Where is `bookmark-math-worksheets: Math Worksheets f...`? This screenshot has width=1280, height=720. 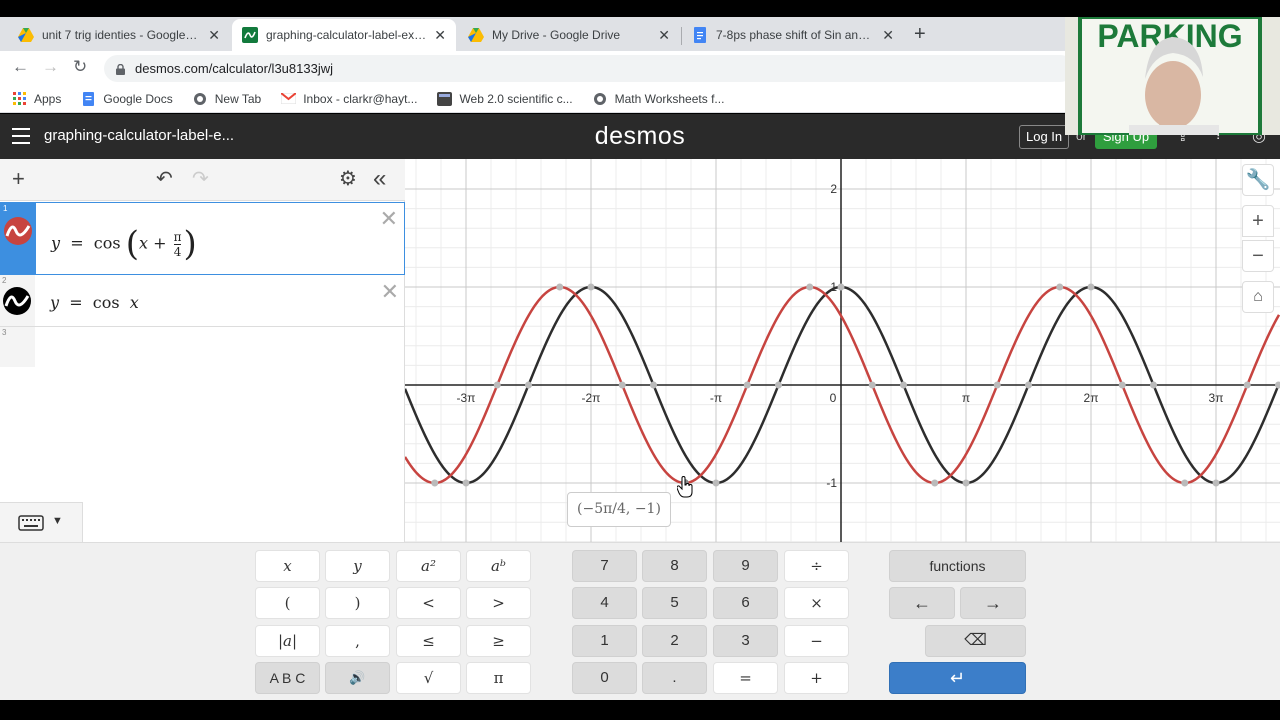 bookmark-math-worksheets: Math Worksheets f... is located at coordinates (658, 98).